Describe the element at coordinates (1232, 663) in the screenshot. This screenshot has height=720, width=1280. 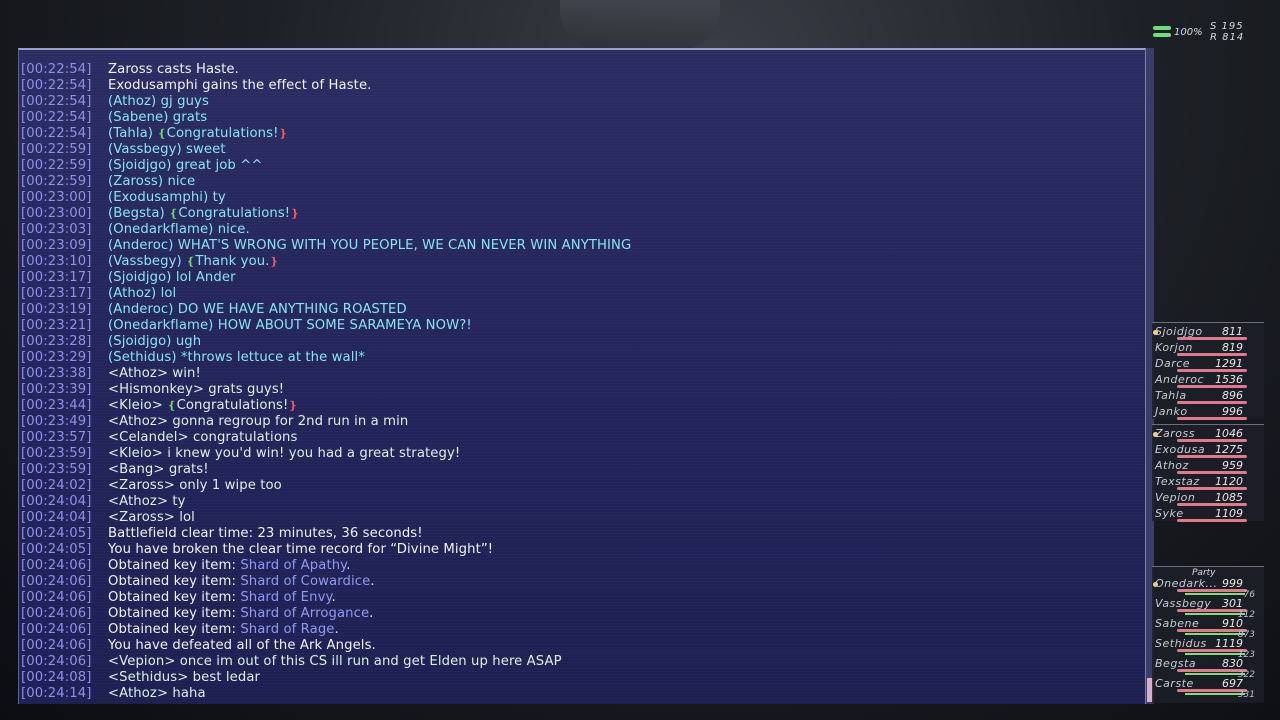
I see `member-hp: 830` at that location.